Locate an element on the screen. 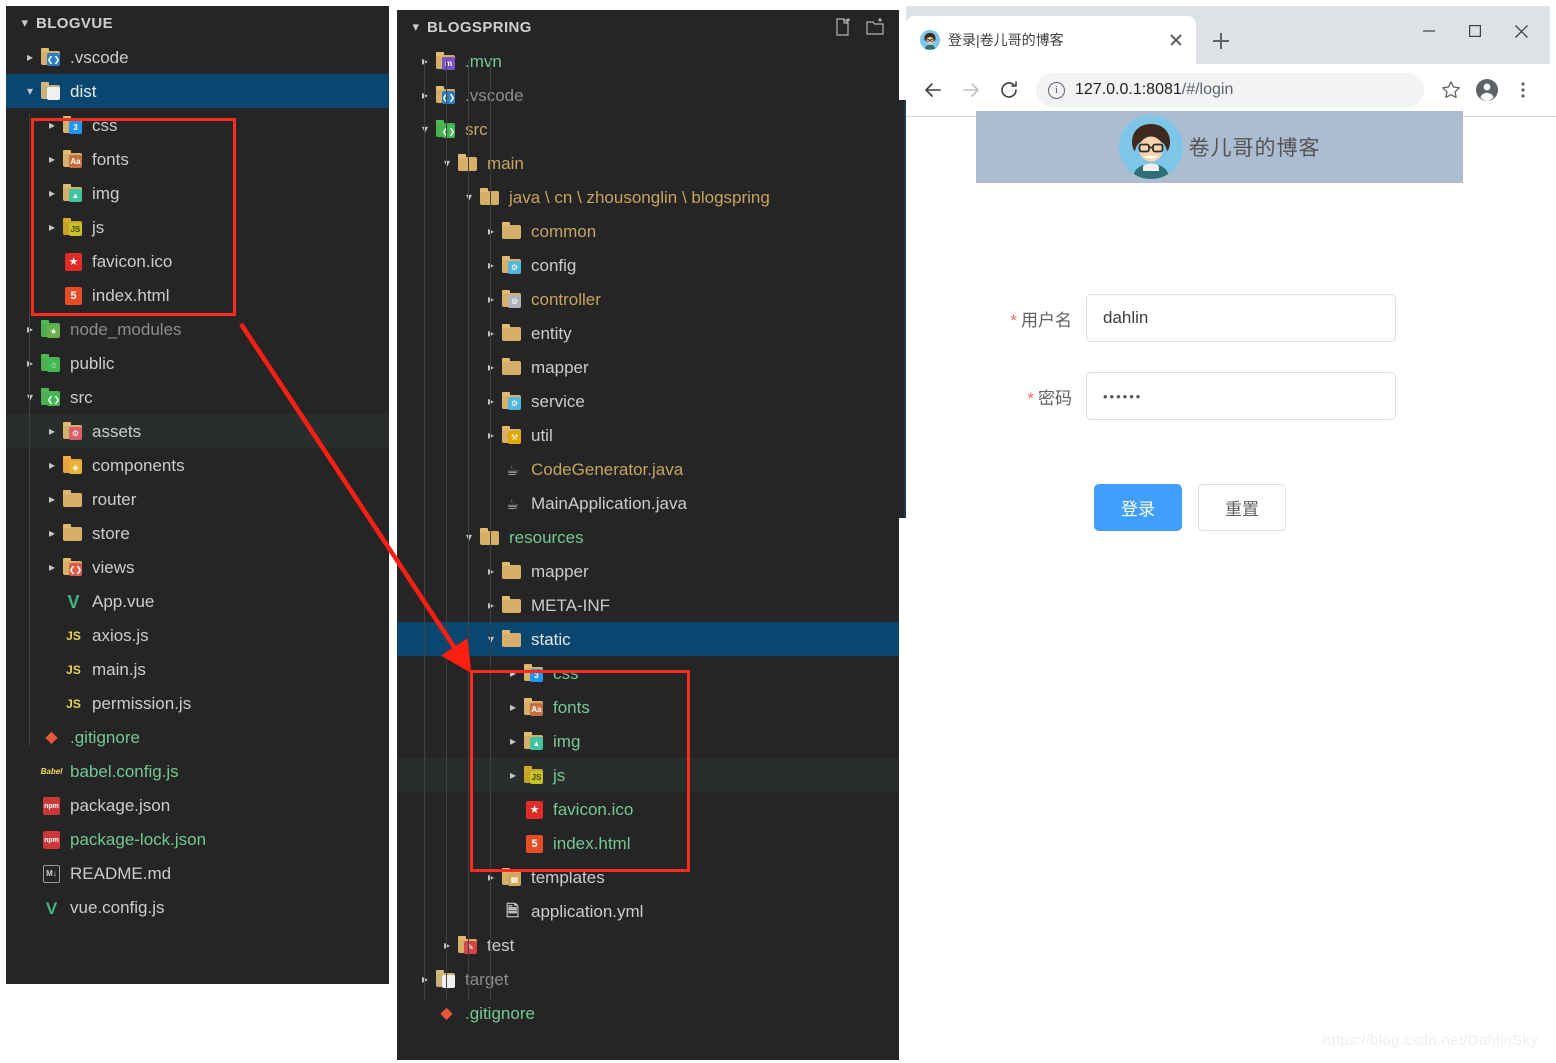 The width and height of the screenshot is (1556, 1063). tree-row-controller: ▸ ⚙ controller is located at coordinates (648, 299).